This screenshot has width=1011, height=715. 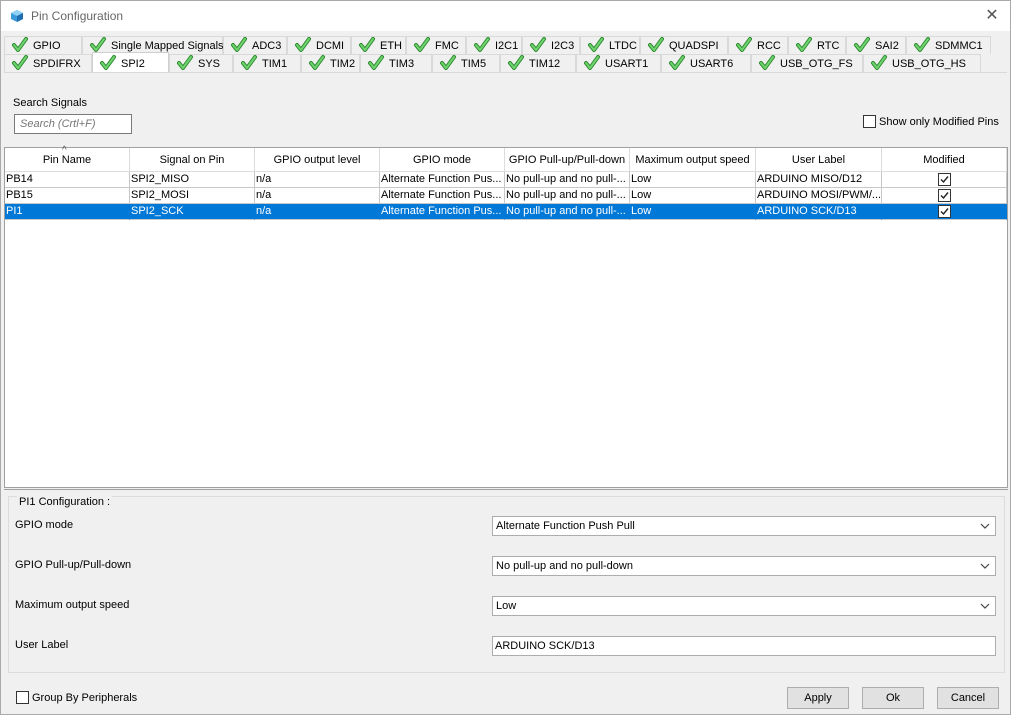 I want to click on tab-label: SDMMC1, so click(x=959, y=46).